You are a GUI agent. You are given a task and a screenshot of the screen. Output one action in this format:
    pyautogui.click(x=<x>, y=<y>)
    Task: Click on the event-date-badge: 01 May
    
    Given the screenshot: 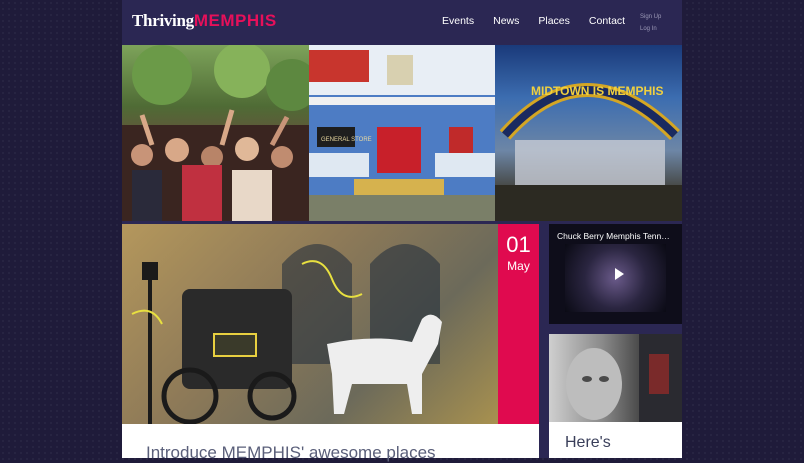 What is the action you would take?
    pyautogui.click(x=518, y=324)
    